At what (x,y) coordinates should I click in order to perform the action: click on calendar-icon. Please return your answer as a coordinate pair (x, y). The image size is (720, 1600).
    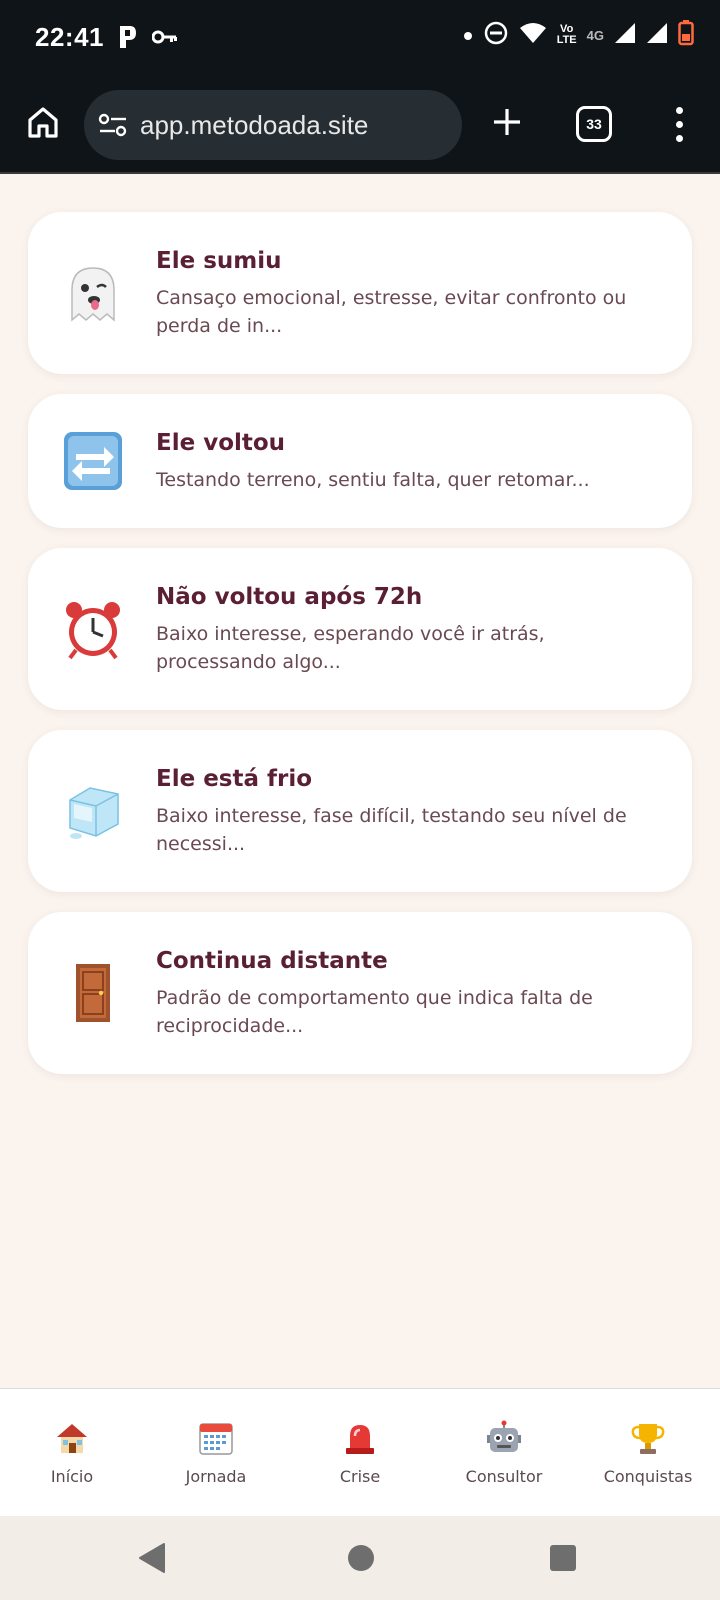
    Looking at the image, I should click on (216, 1438).